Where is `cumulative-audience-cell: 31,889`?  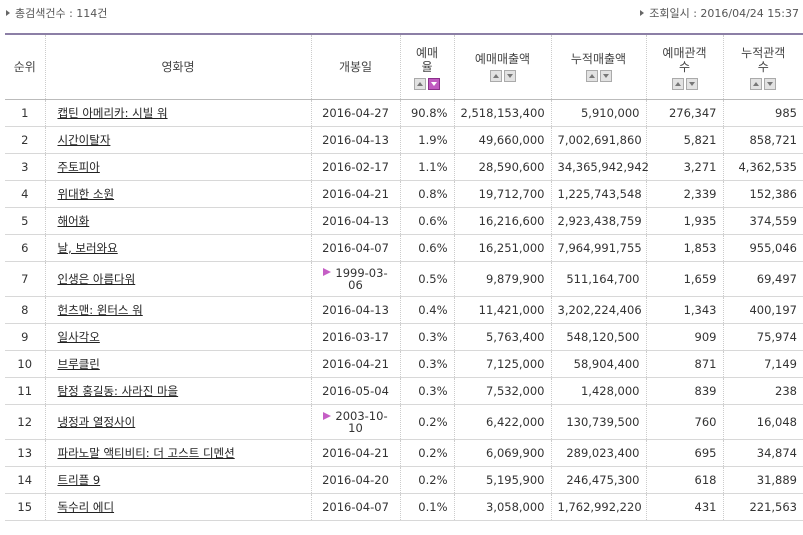 cumulative-audience-cell: 31,889 is located at coordinates (762, 480).